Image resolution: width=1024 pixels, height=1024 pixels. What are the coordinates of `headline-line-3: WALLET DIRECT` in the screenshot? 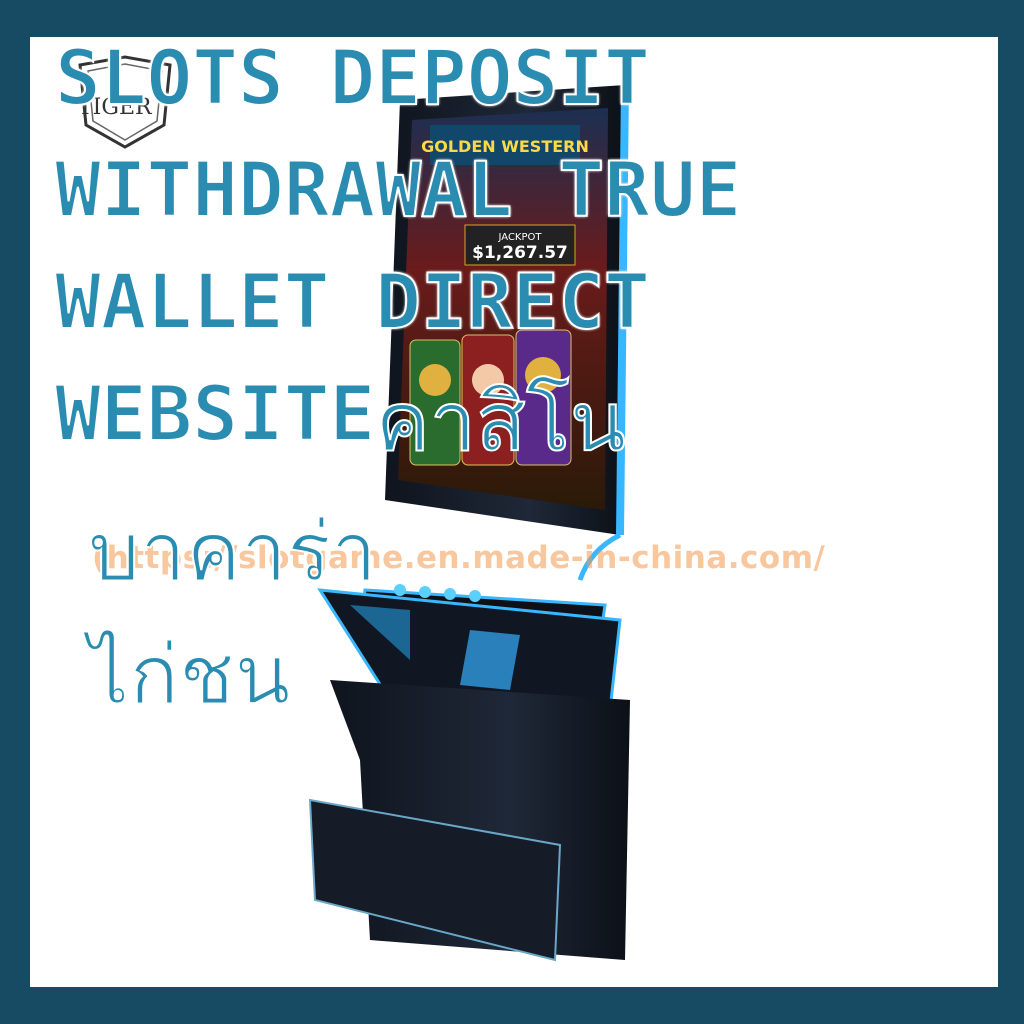 It's located at (352, 301).